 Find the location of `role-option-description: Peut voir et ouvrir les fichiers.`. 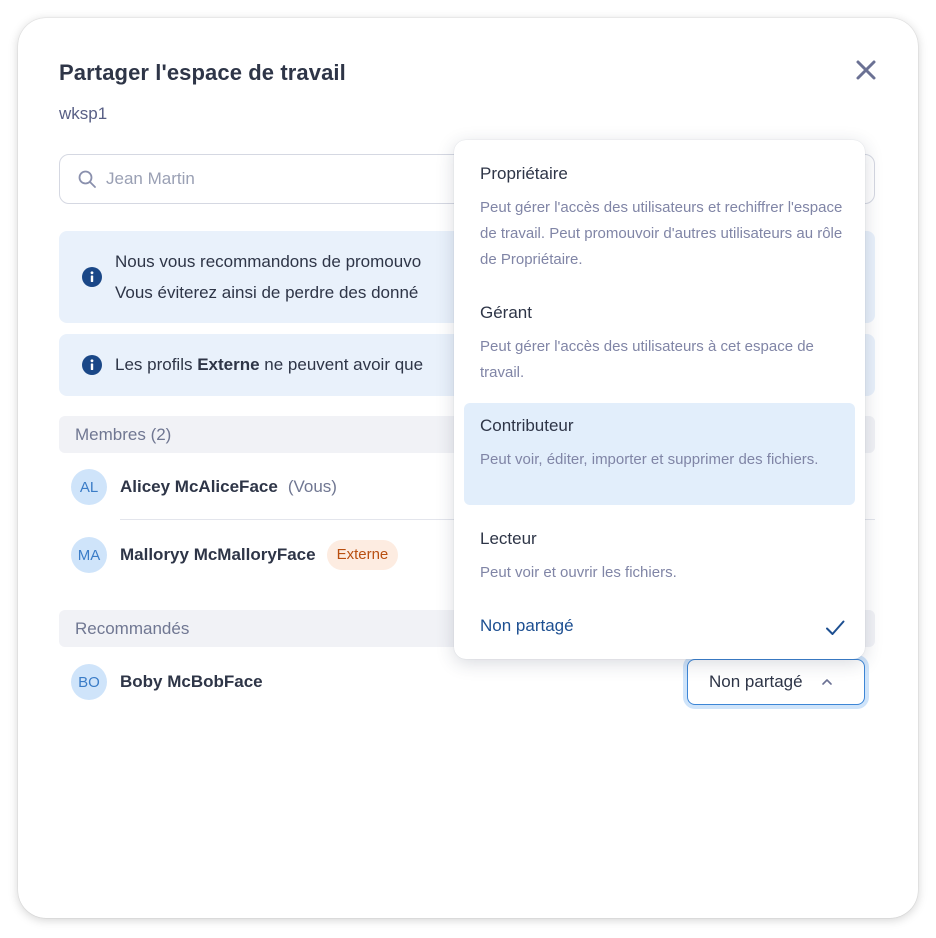

role-option-description: Peut voir et ouvrir les fichiers. is located at coordinates (578, 572).